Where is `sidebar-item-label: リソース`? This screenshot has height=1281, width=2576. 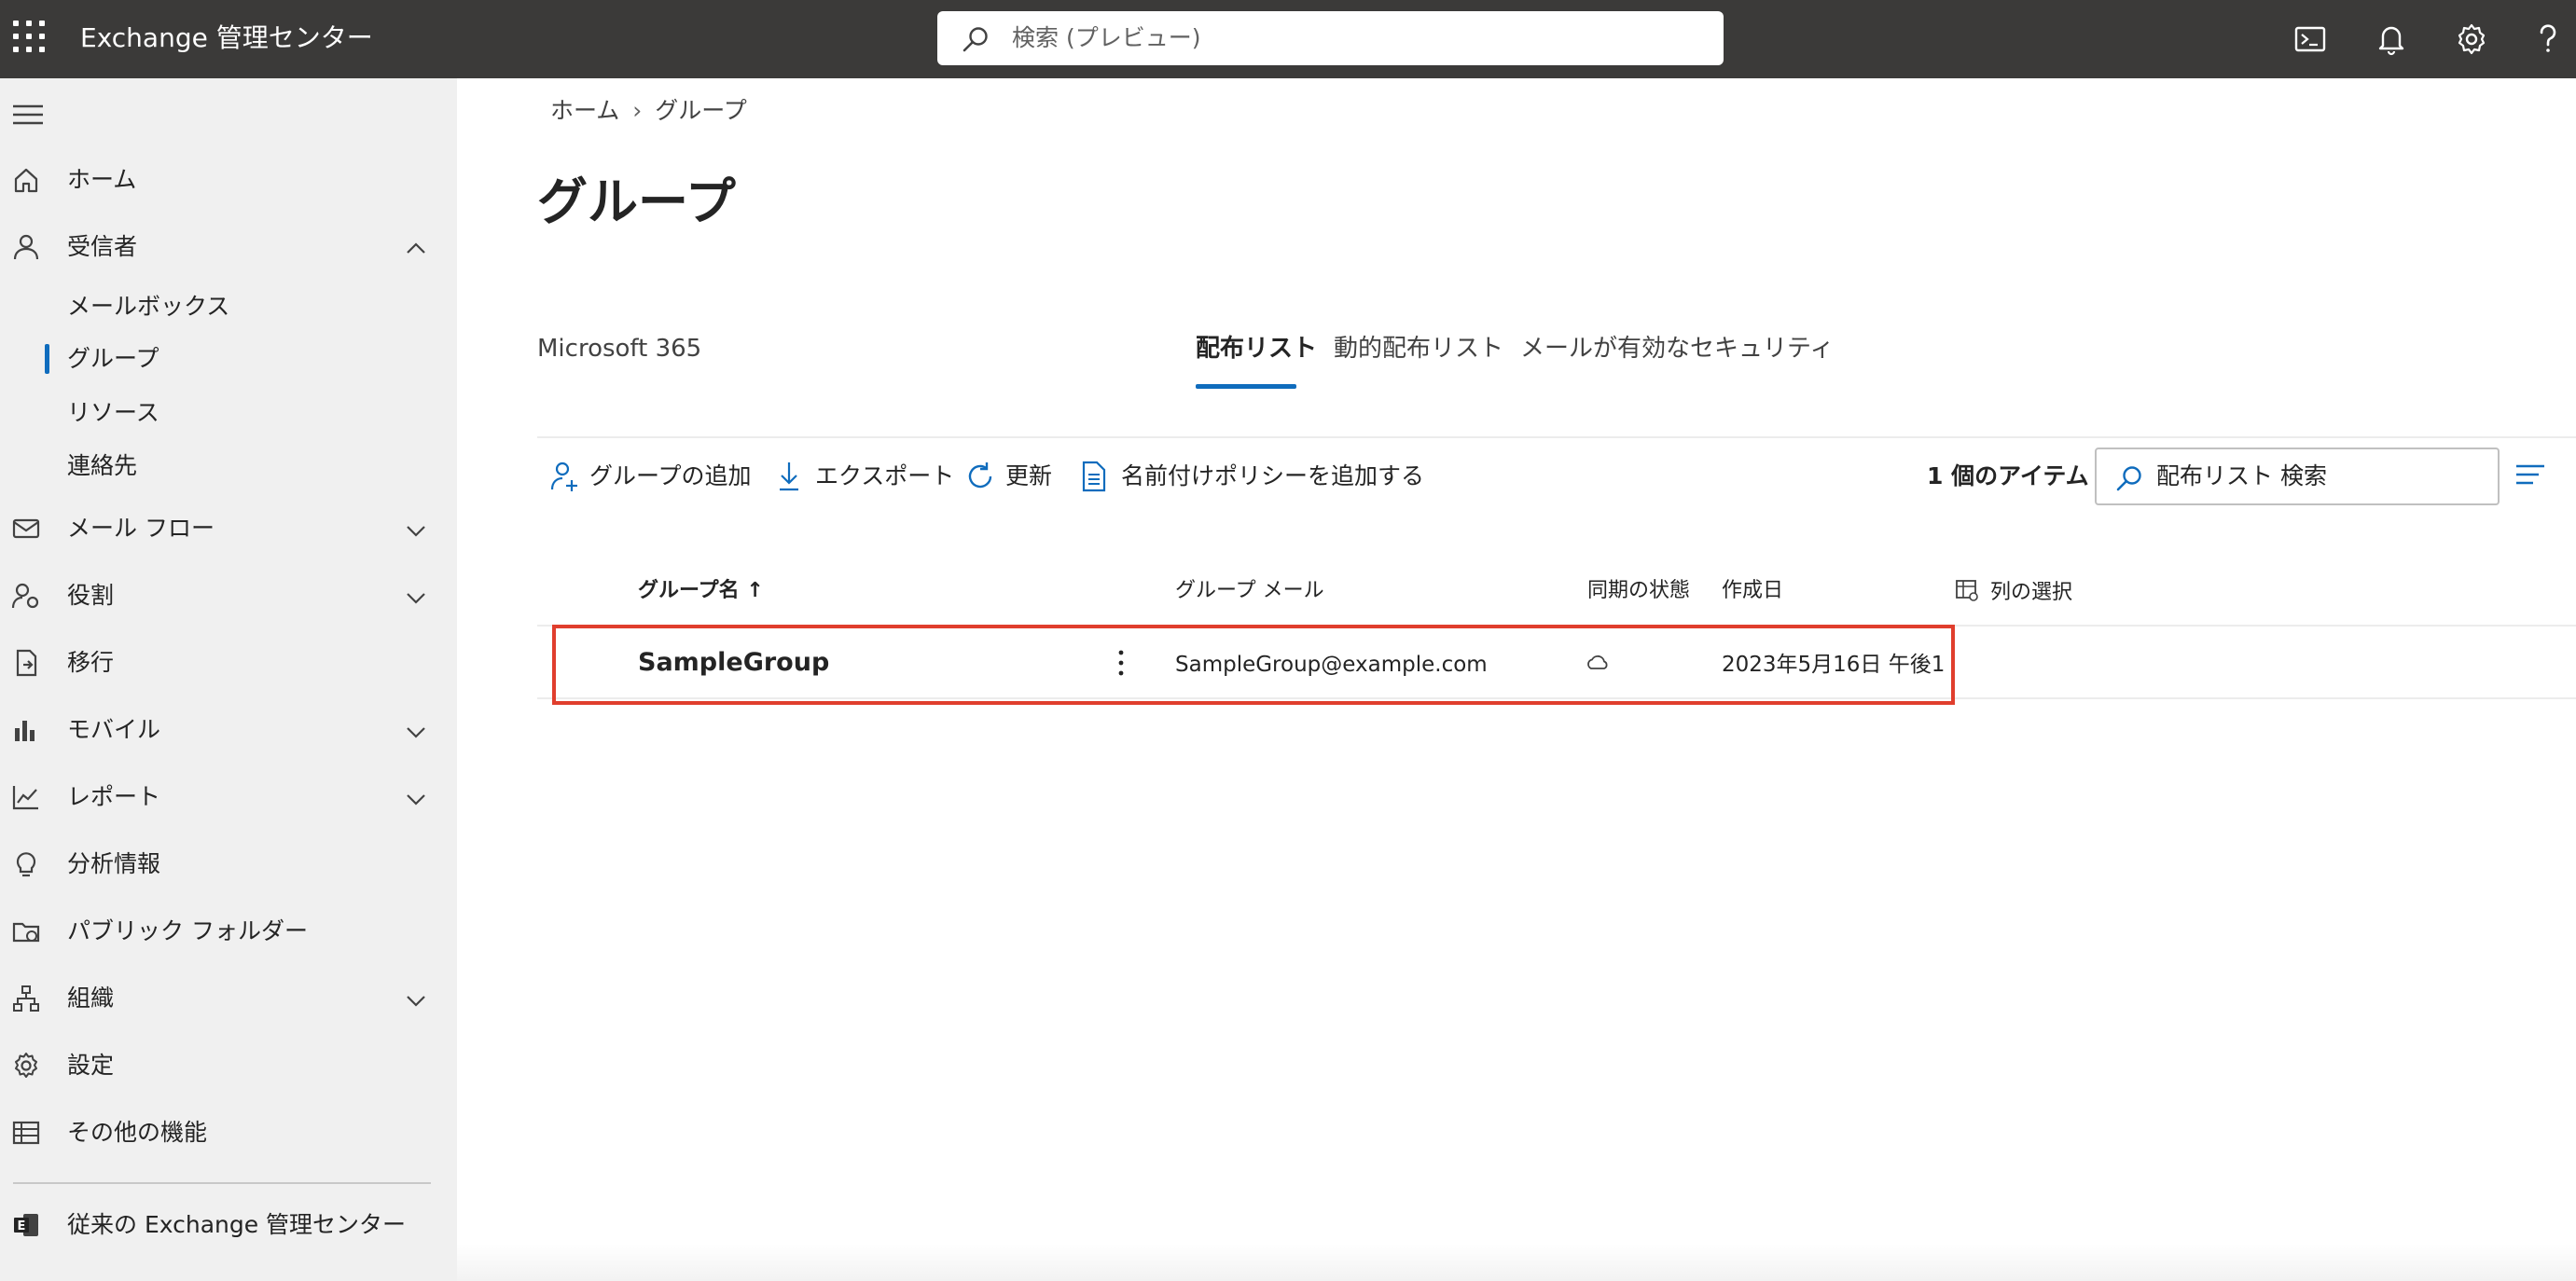
sidebar-item-label: リソース is located at coordinates (113, 413).